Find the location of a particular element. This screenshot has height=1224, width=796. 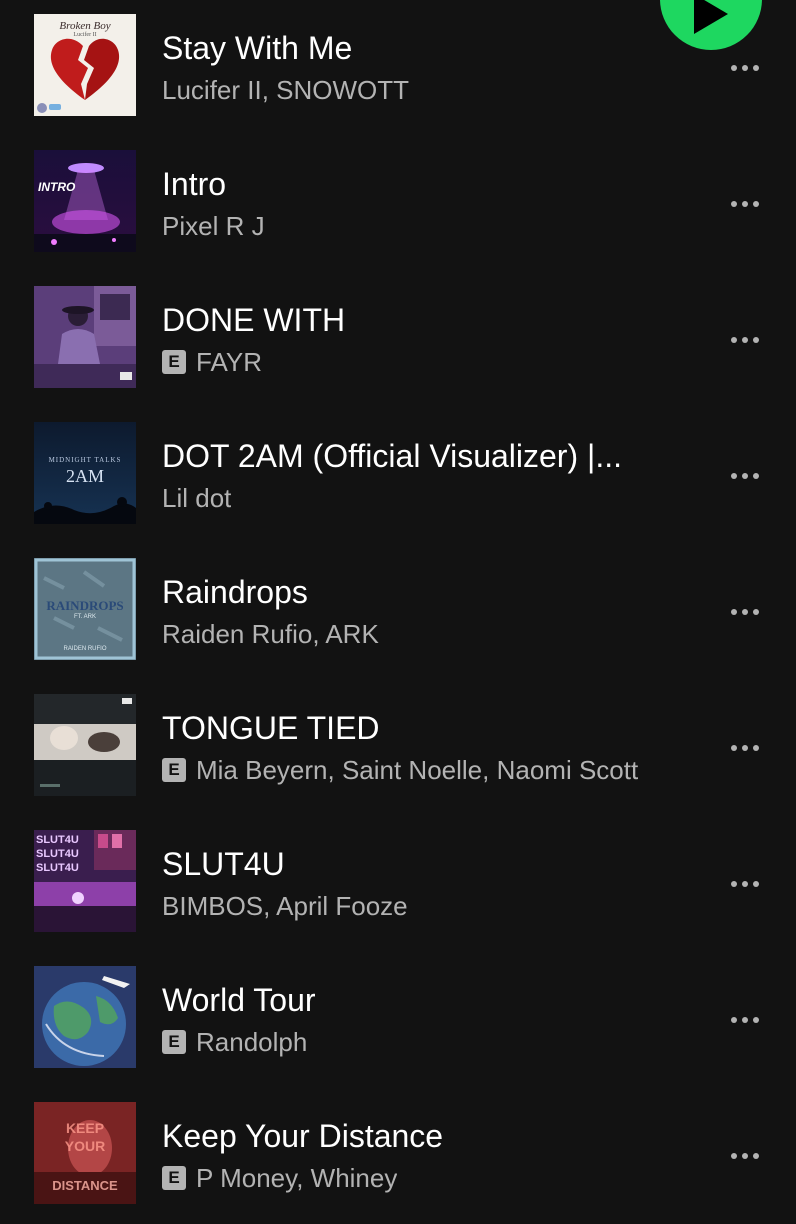

person-silhouette-icon is located at coordinates (85, 337).